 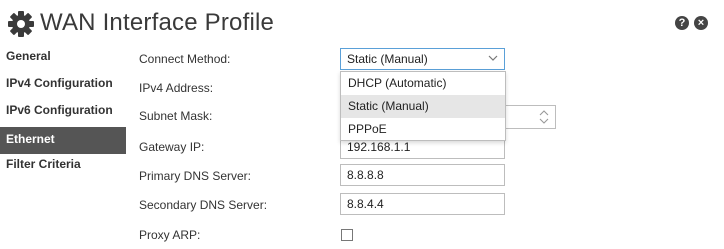 What do you see at coordinates (21, 24) in the screenshot?
I see `gear-icon` at bounding box center [21, 24].